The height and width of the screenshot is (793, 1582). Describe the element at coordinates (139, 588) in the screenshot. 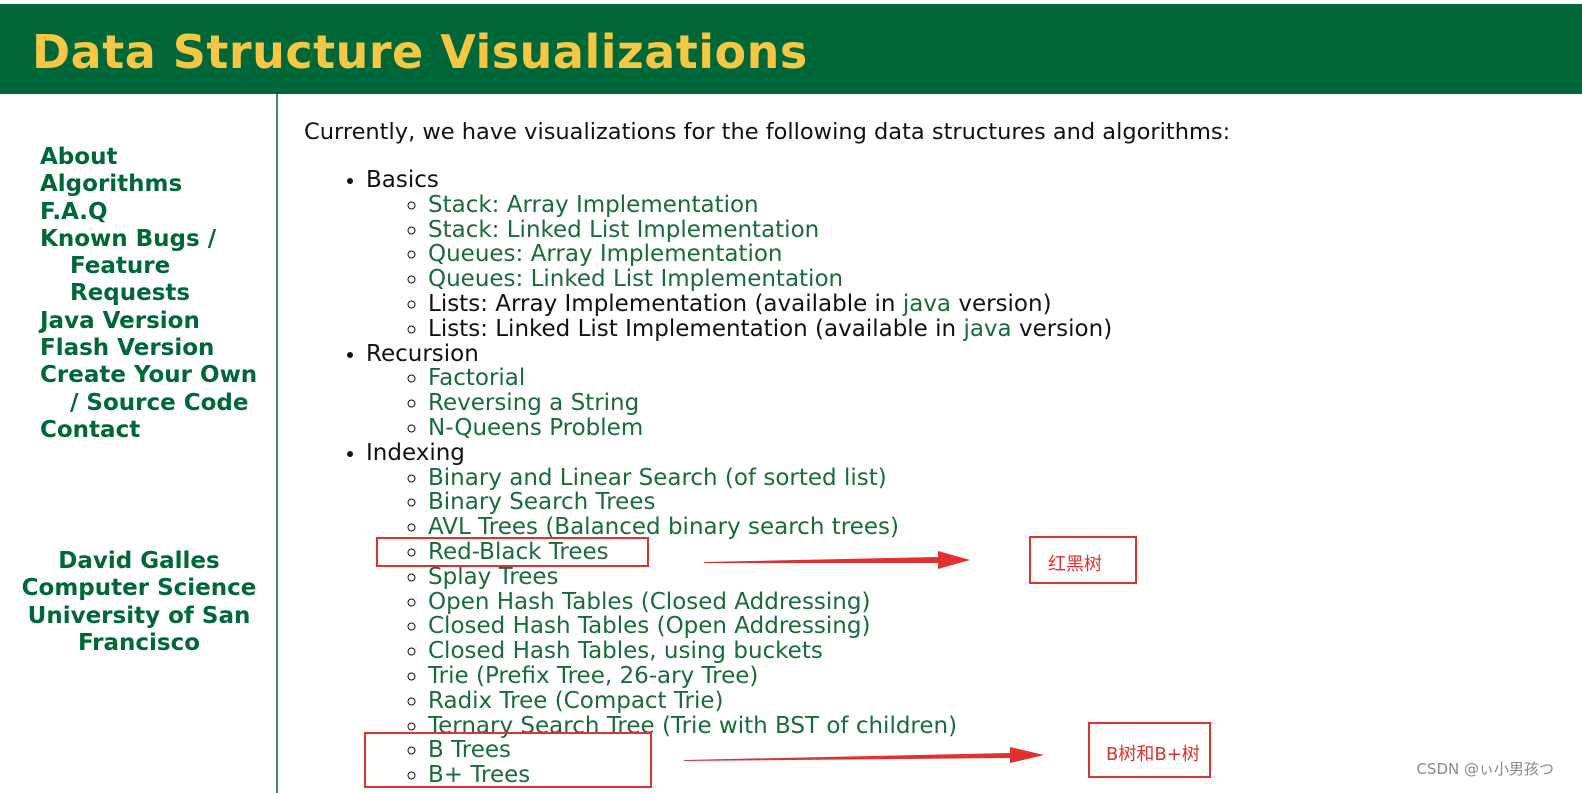

I see `author-dept: Computer Science` at that location.